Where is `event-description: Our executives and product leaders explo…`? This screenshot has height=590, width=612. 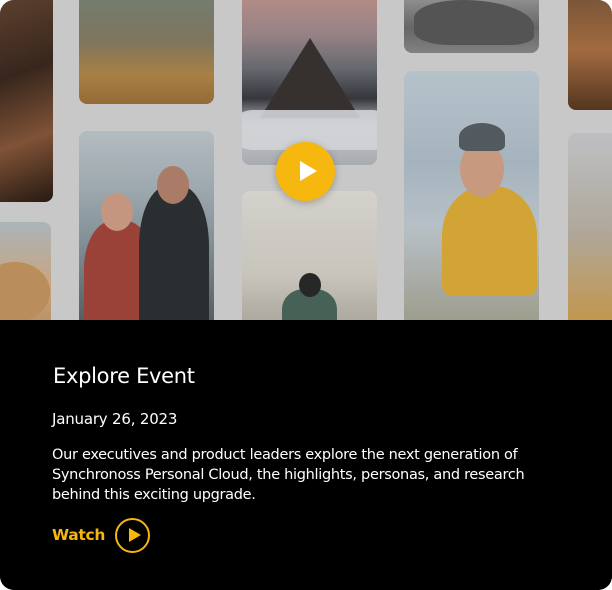
event-description: Our executives and product leaders explo… is located at coordinates (288, 475).